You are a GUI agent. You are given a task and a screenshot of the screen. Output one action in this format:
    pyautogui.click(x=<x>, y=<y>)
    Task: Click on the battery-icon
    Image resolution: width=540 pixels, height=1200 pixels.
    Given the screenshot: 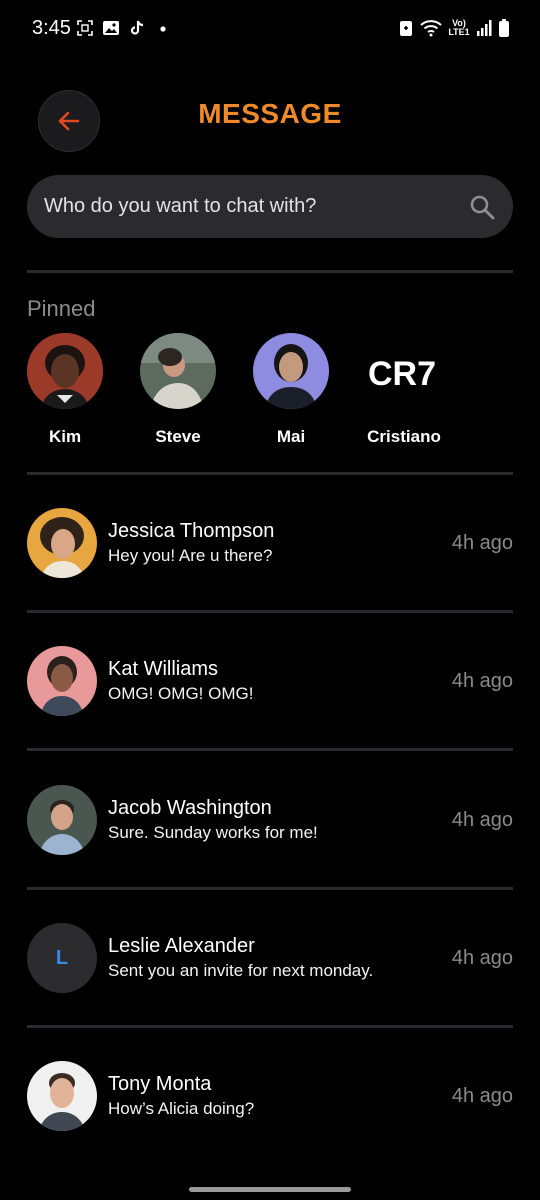 What is the action you would take?
    pyautogui.click(x=504, y=28)
    